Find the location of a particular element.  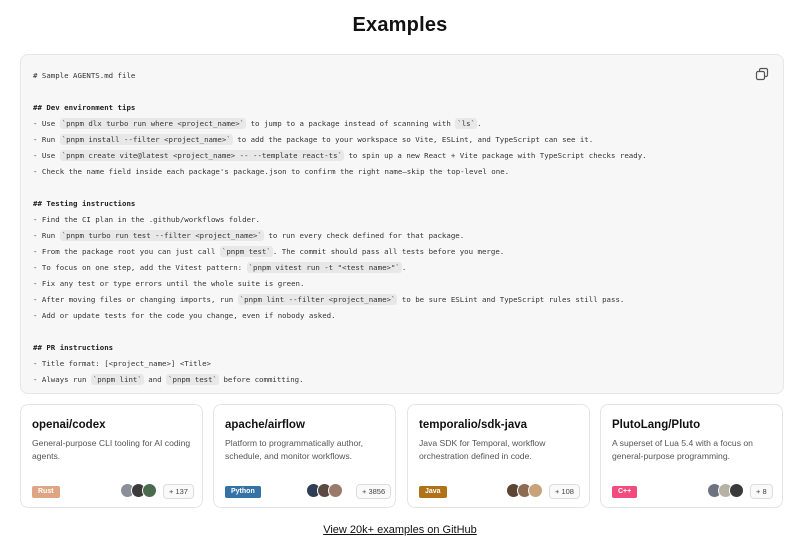

code-line: ## Testing instructions is located at coordinates (388, 204).